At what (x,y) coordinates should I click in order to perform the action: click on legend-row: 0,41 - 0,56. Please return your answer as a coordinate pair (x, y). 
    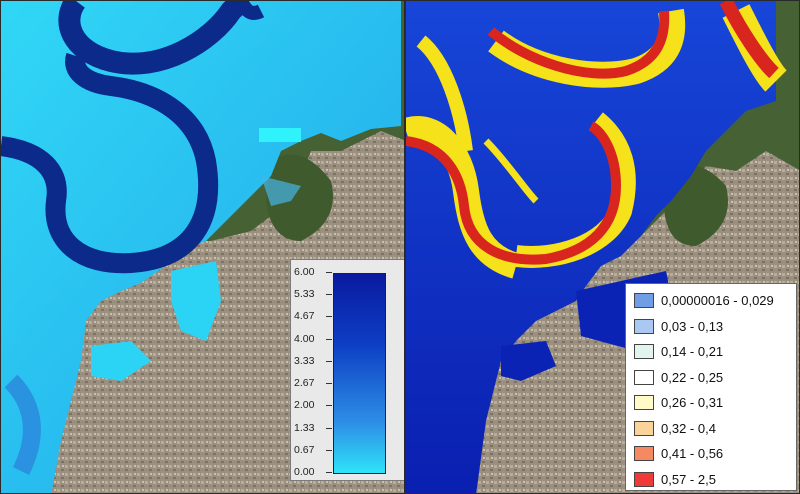
    Looking at the image, I should click on (715, 454).